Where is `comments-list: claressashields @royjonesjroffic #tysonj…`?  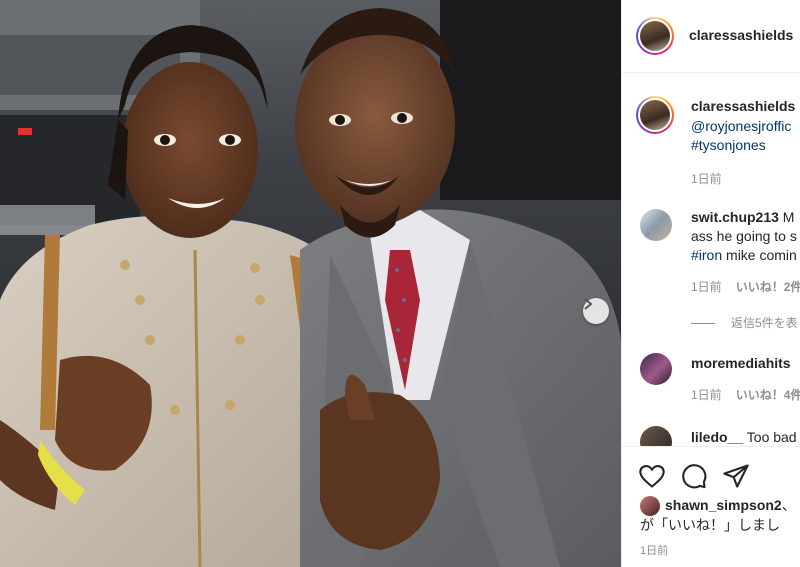
comments-list: claressashields @royjonesjroffic #tysonj… is located at coordinates (711, 259).